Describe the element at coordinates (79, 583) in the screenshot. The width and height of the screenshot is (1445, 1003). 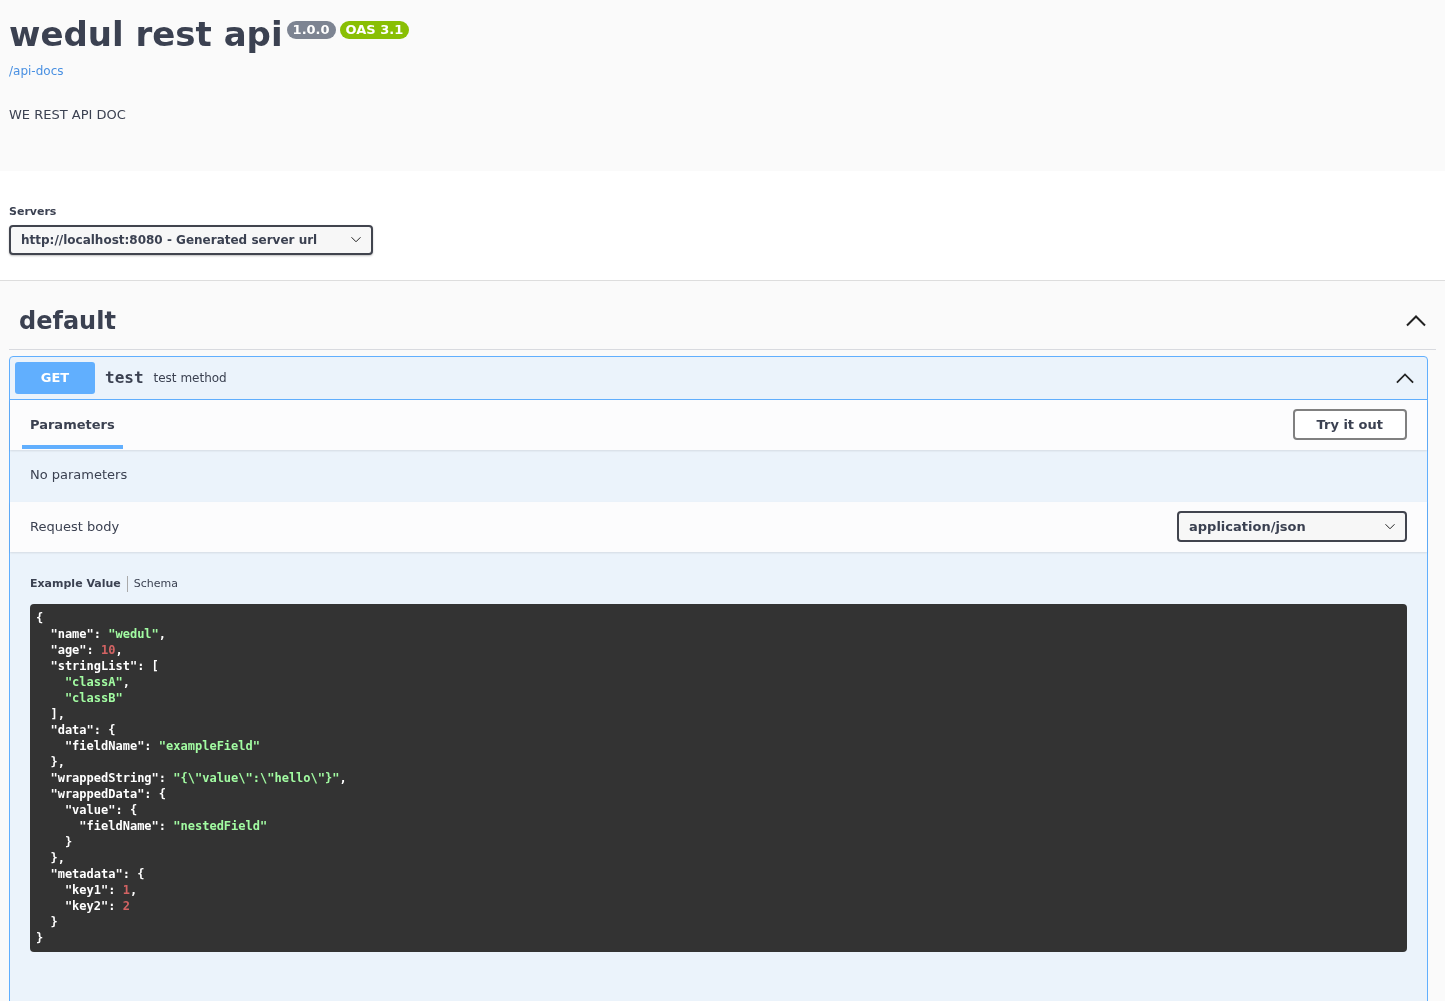
I see `example-tab: Example Value` at that location.